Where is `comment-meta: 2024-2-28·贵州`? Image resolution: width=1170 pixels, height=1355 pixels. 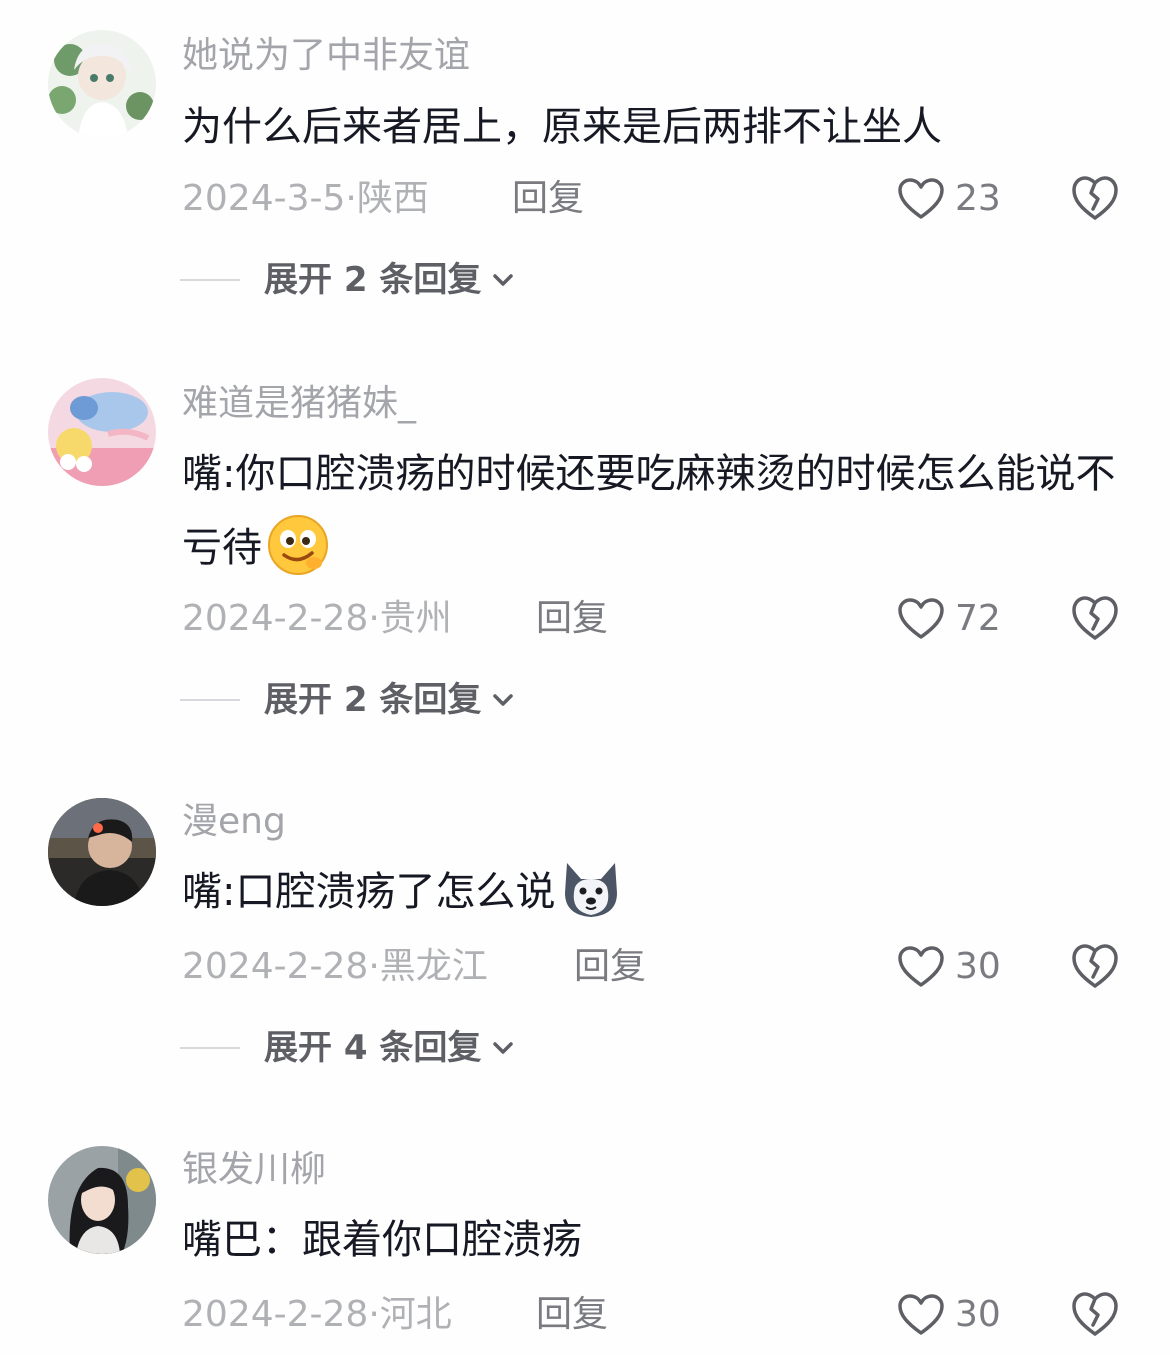 comment-meta: 2024-2-28·贵州 is located at coordinates (317, 619).